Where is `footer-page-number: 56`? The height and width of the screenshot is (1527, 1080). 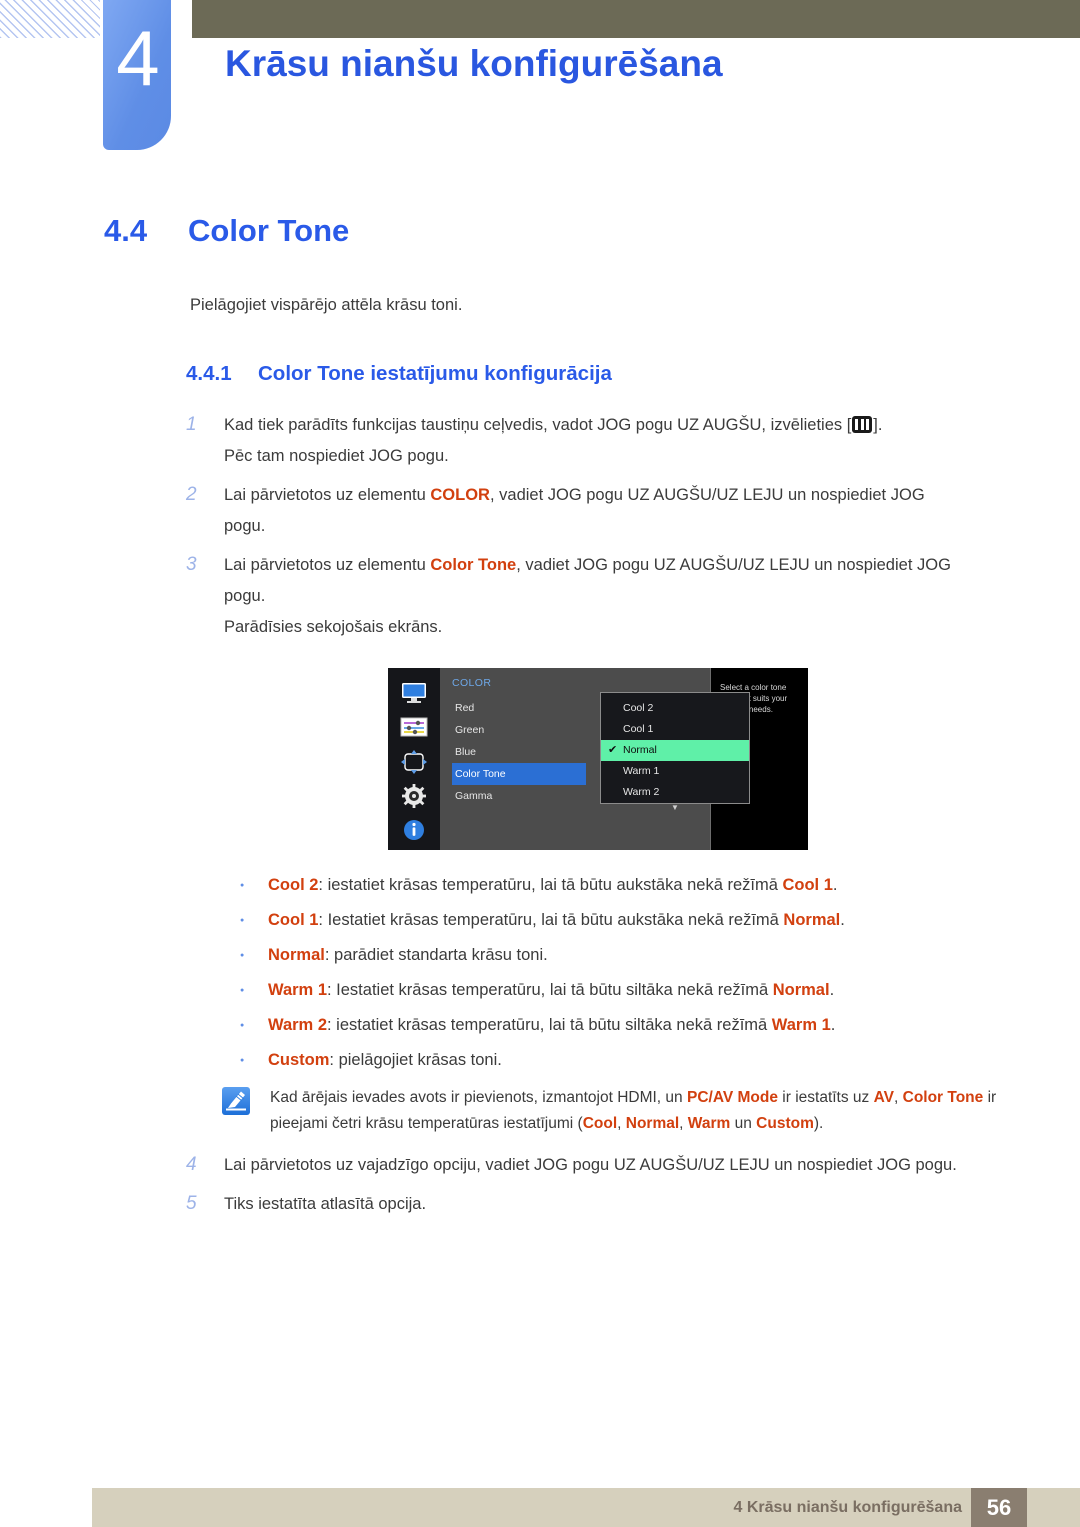
footer-page-number: 56 is located at coordinates (999, 1507).